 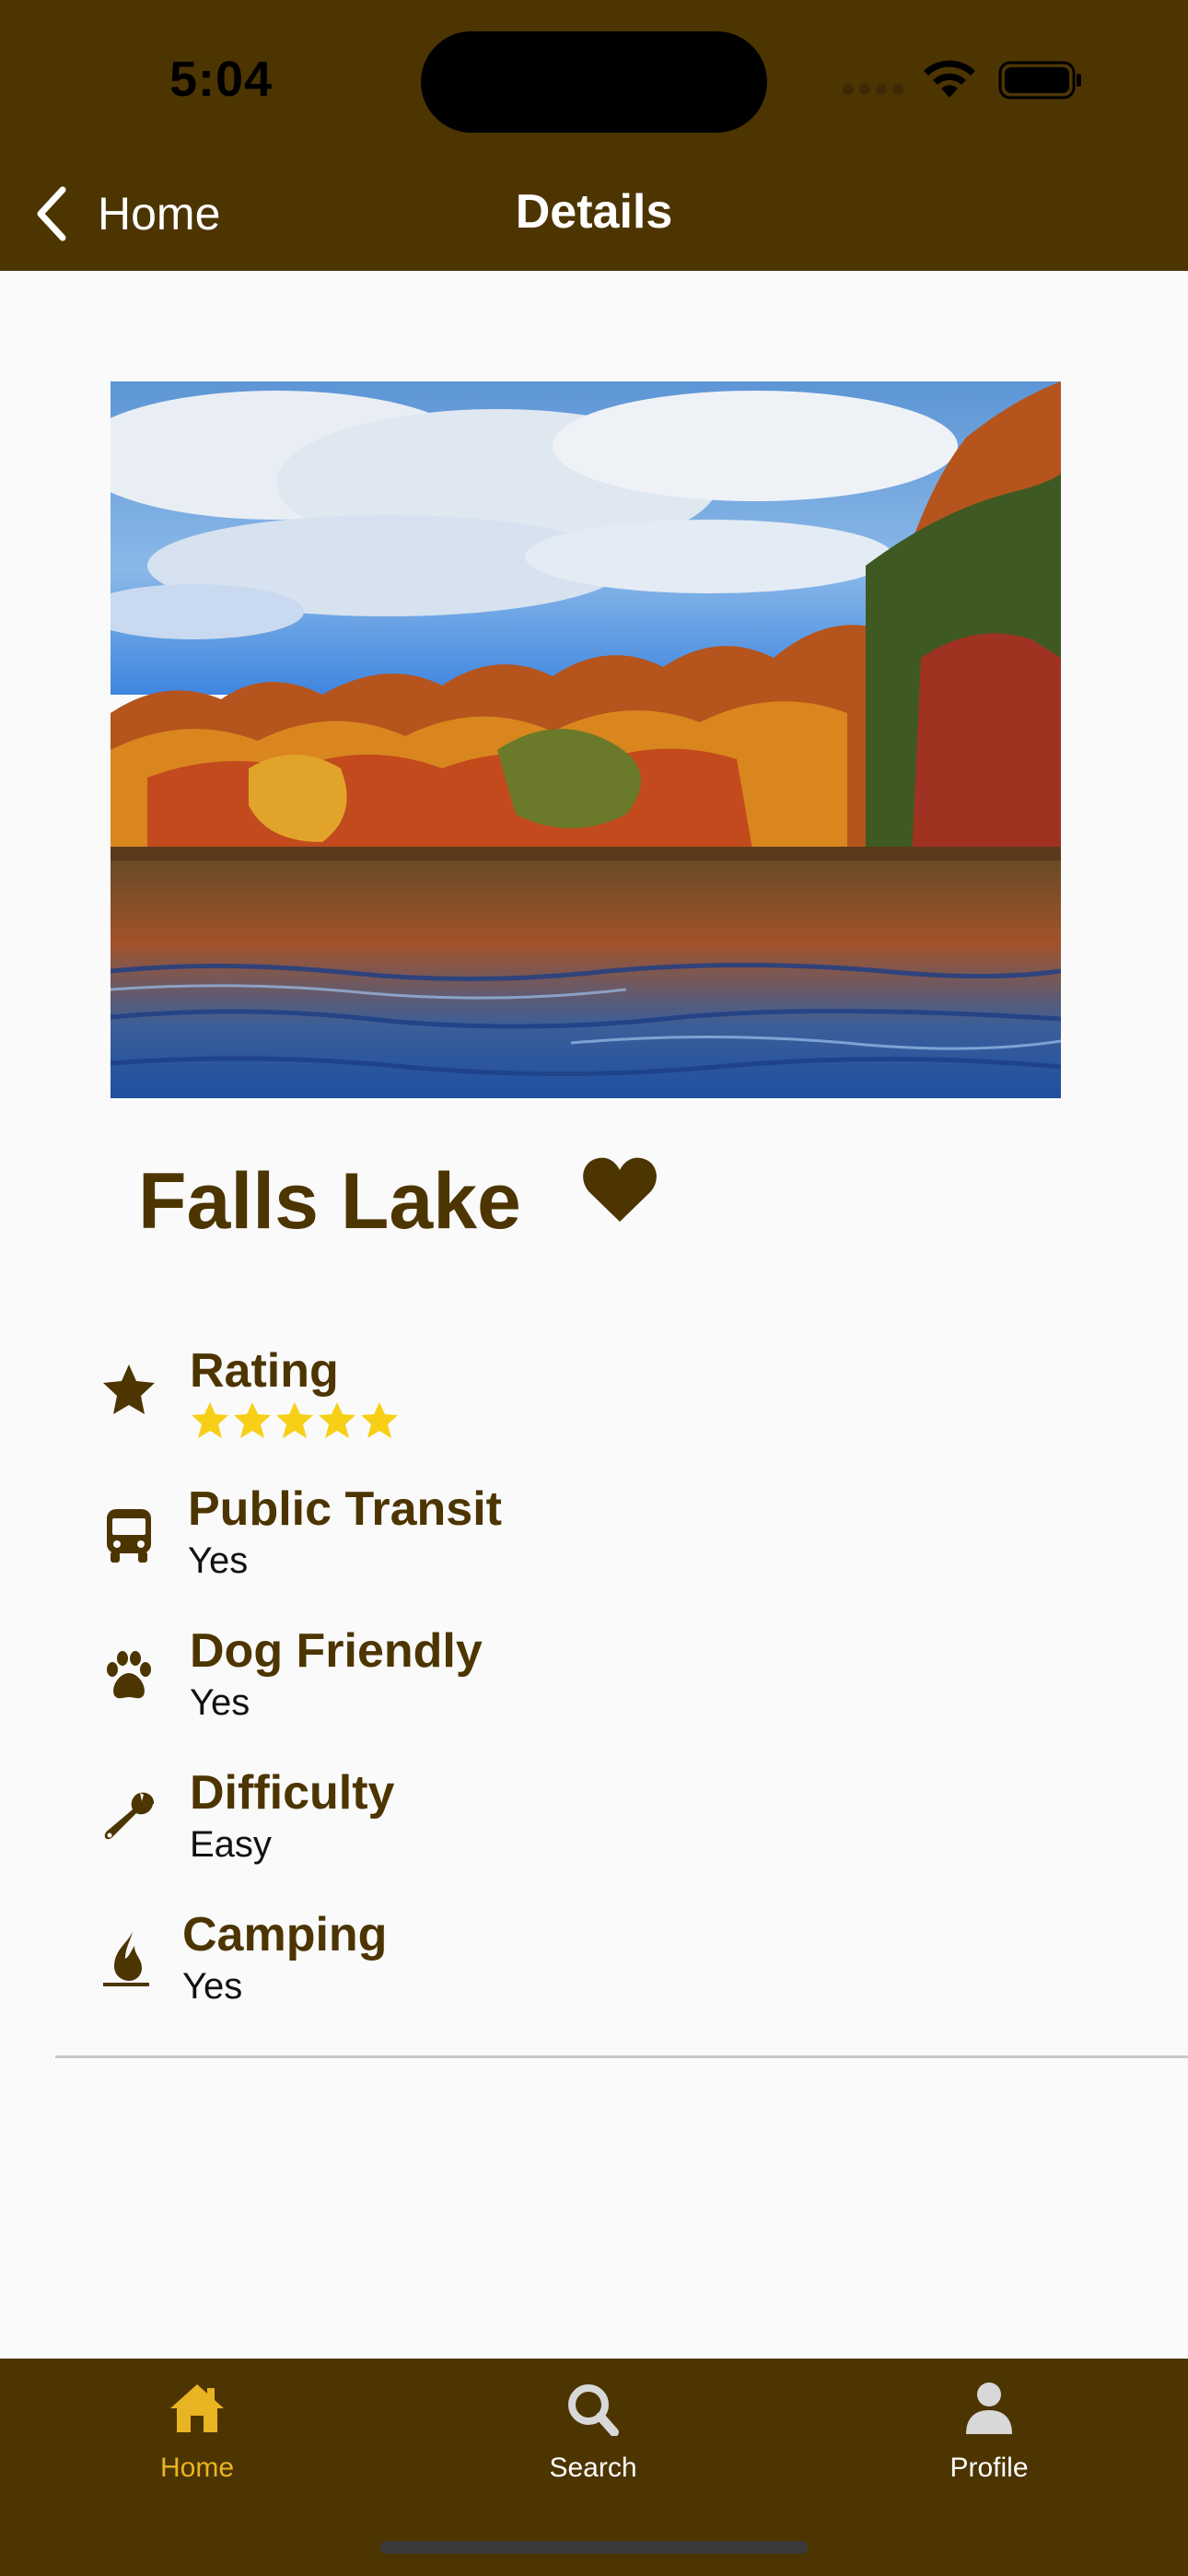 I want to click on navigation-bar: Home Details, so click(x=594, y=214).